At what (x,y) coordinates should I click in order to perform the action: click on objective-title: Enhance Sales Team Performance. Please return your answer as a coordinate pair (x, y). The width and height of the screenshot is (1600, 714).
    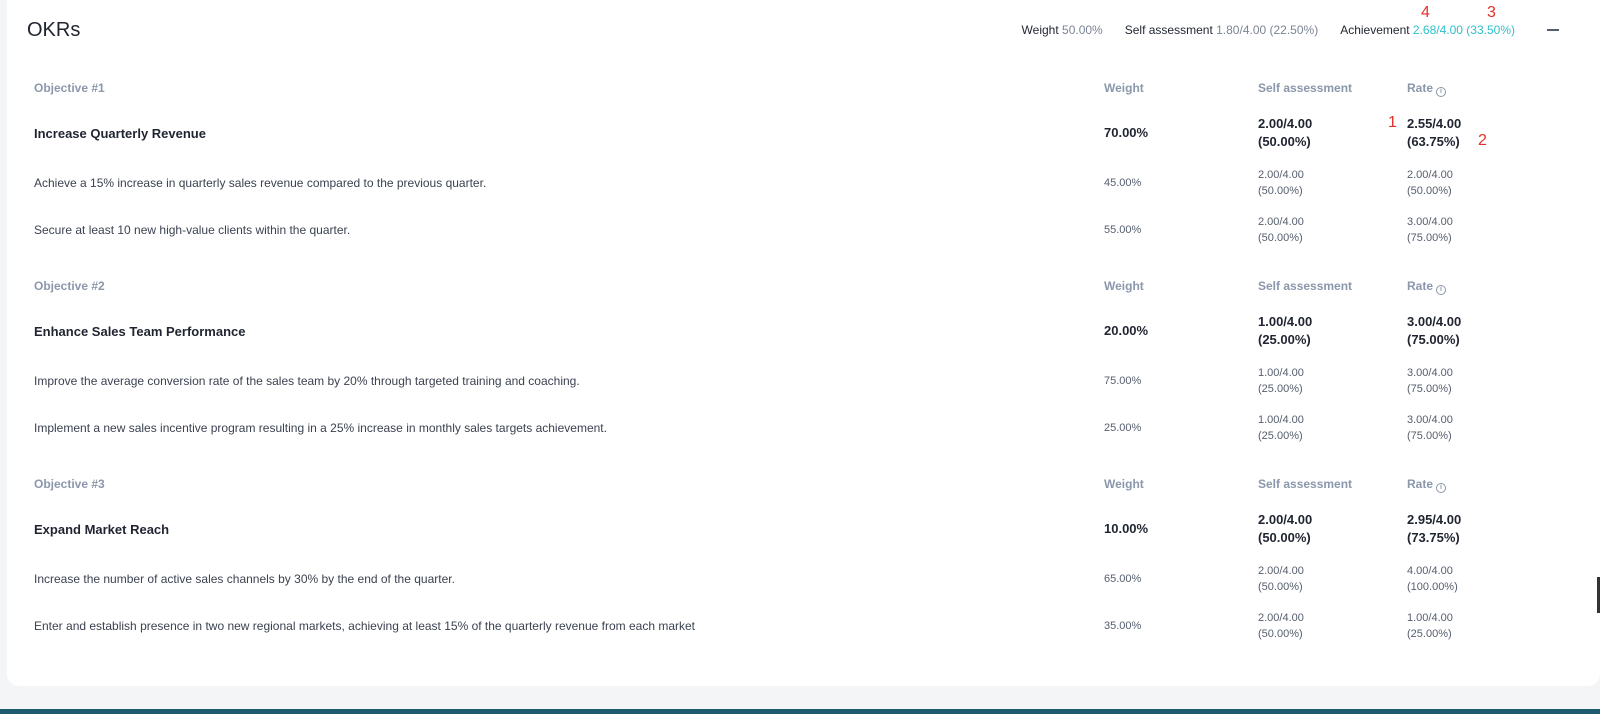
    Looking at the image, I should click on (140, 331).